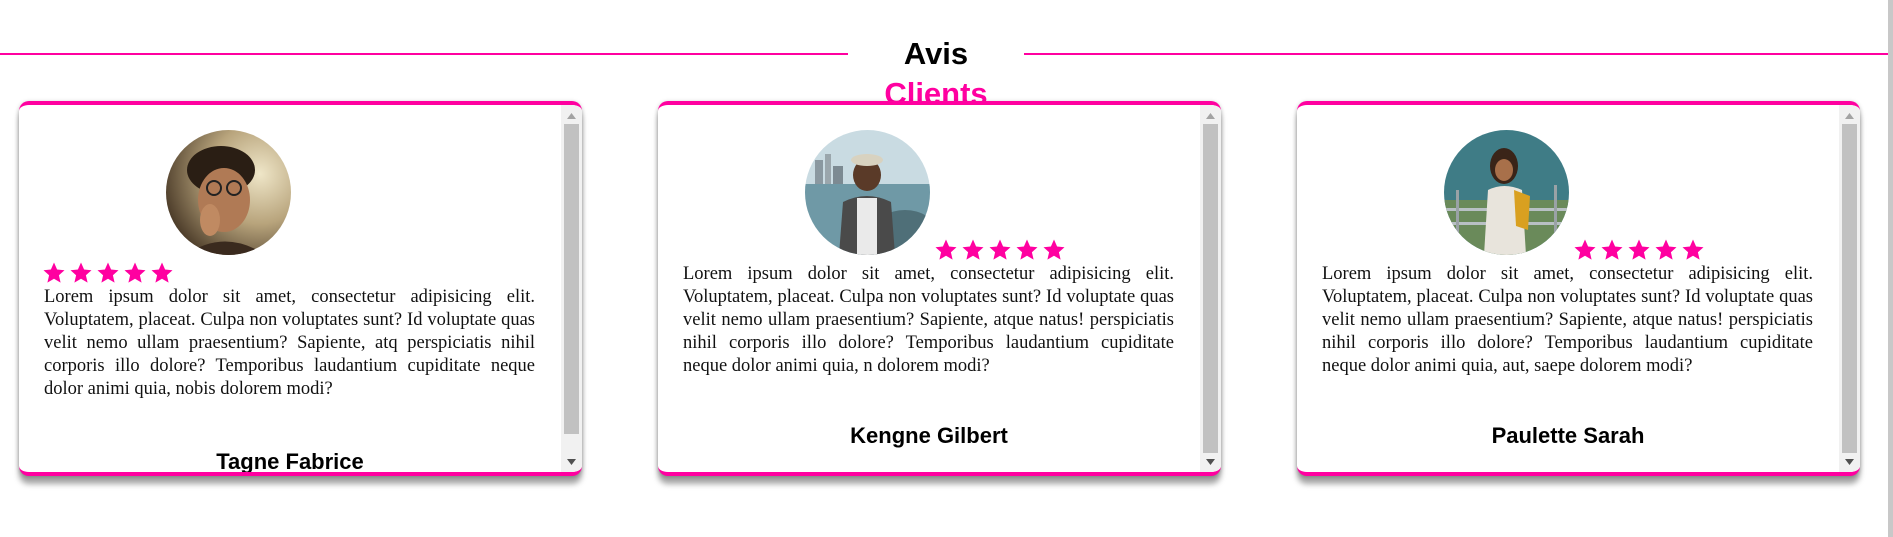  Describe the element at coordinates (944, 72) in the screenshot. I see `section-heading-row: Avis Clients` at that location.